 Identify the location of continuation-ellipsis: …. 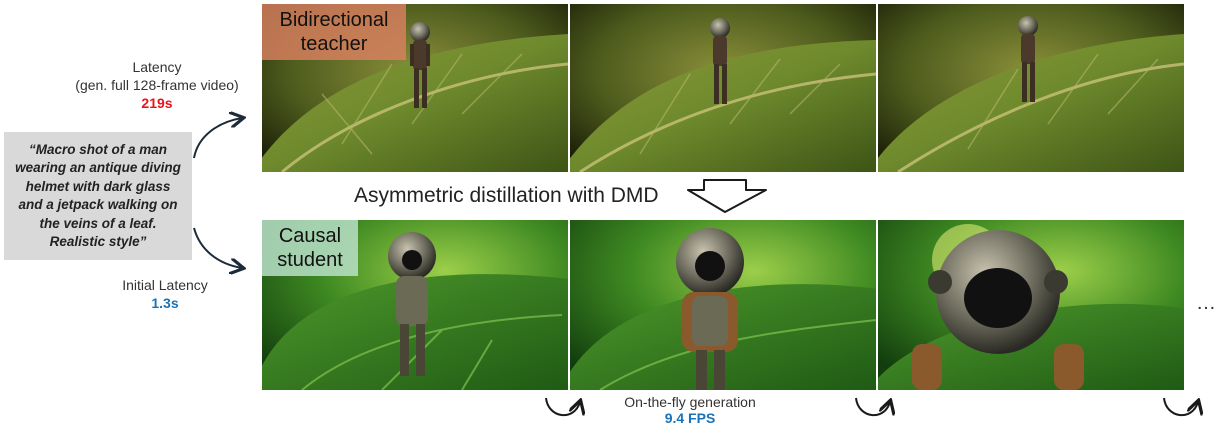
(1207, 303).